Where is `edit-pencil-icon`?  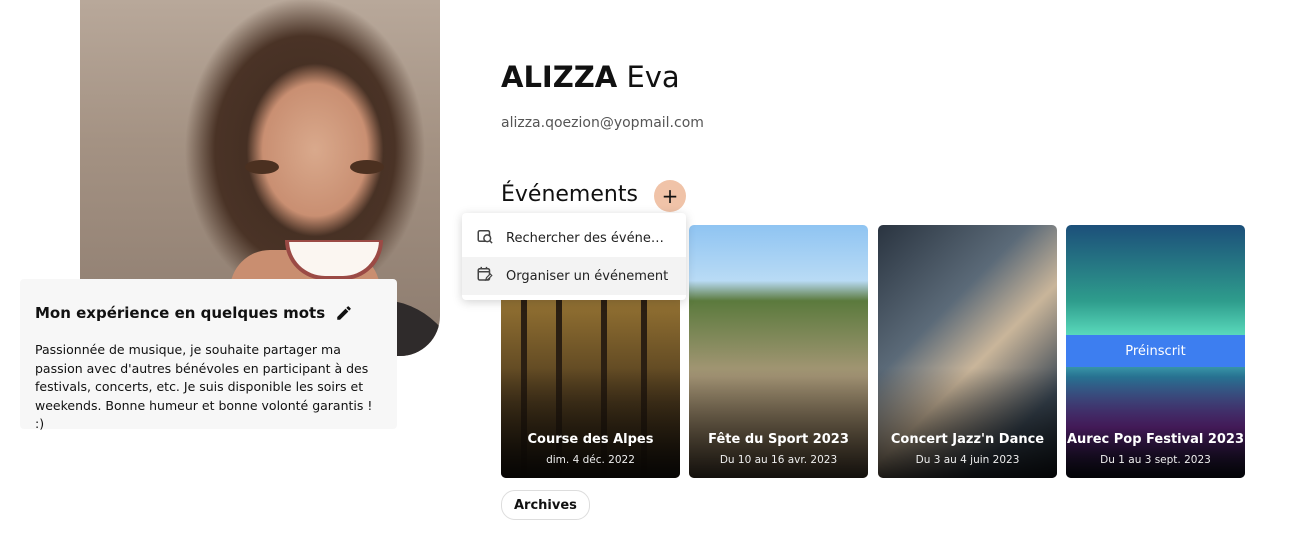
edit-pencil-icon is located at coordinates (344, 313).